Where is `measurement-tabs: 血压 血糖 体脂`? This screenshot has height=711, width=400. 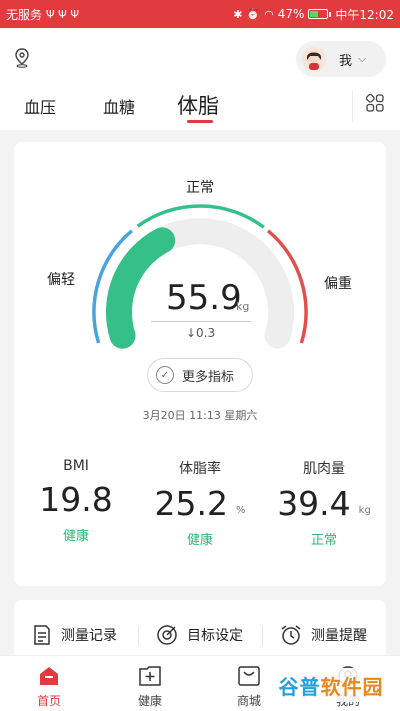 measurement-tabs: 血压 血糖 体脂 is located at coordinates (200, 109).